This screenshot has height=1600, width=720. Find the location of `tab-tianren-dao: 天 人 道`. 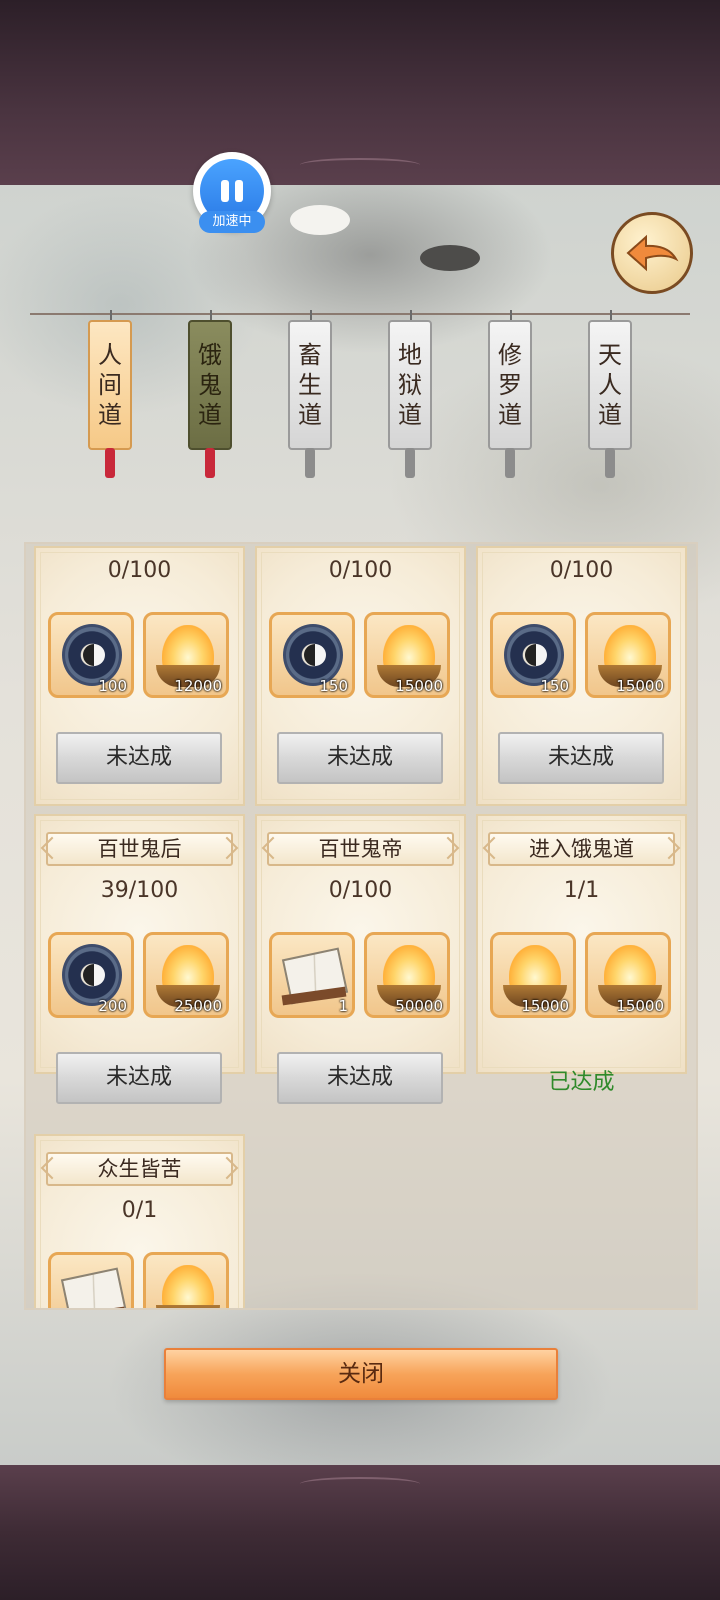

tab-tianren-dao: 天 人 道 is located at coordinates (610, 385).